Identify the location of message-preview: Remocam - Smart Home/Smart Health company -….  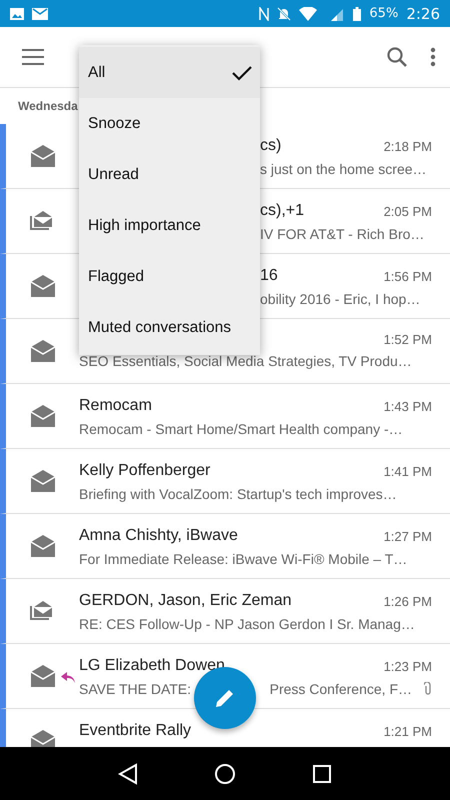
(241, 429).